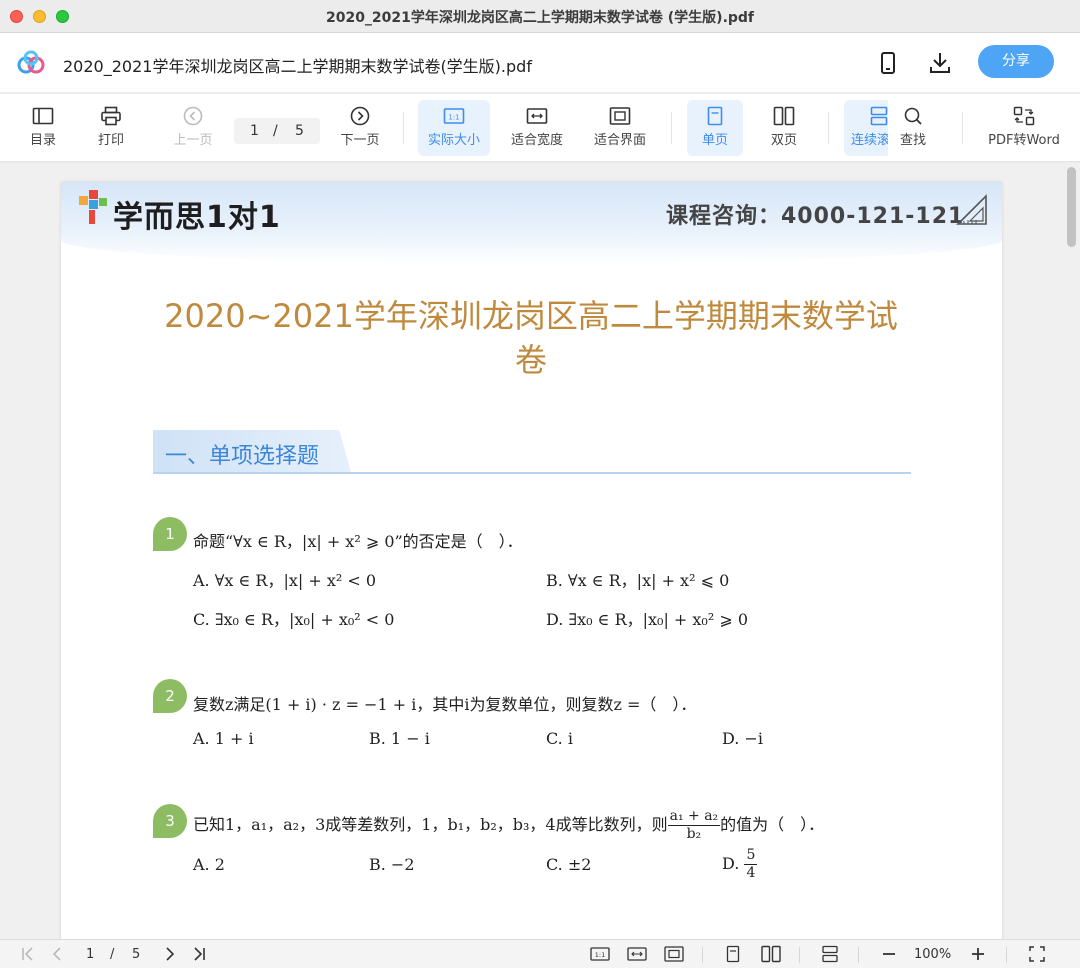  What do you see at coordinates (913, 128) in the screenshot?
I see `find-button: 查找` at bounding box center [913, 128].